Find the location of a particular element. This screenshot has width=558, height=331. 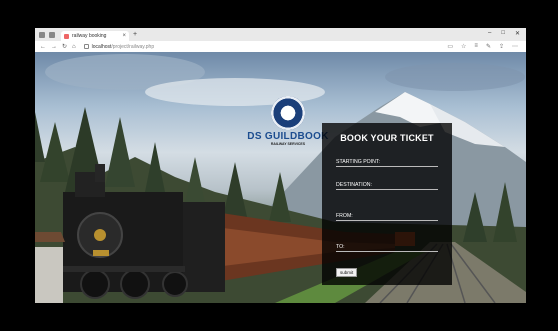

window-controls: – □ ✕ is located at coordinates (504, 33).